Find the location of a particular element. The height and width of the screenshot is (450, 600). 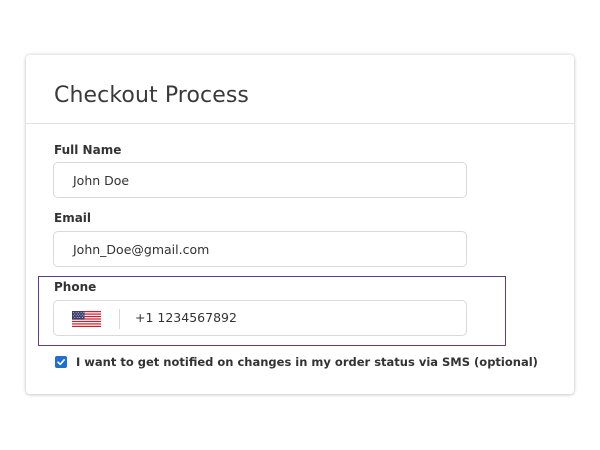

phone-value: +1 1234567892 is located at coordinates (186, 317).